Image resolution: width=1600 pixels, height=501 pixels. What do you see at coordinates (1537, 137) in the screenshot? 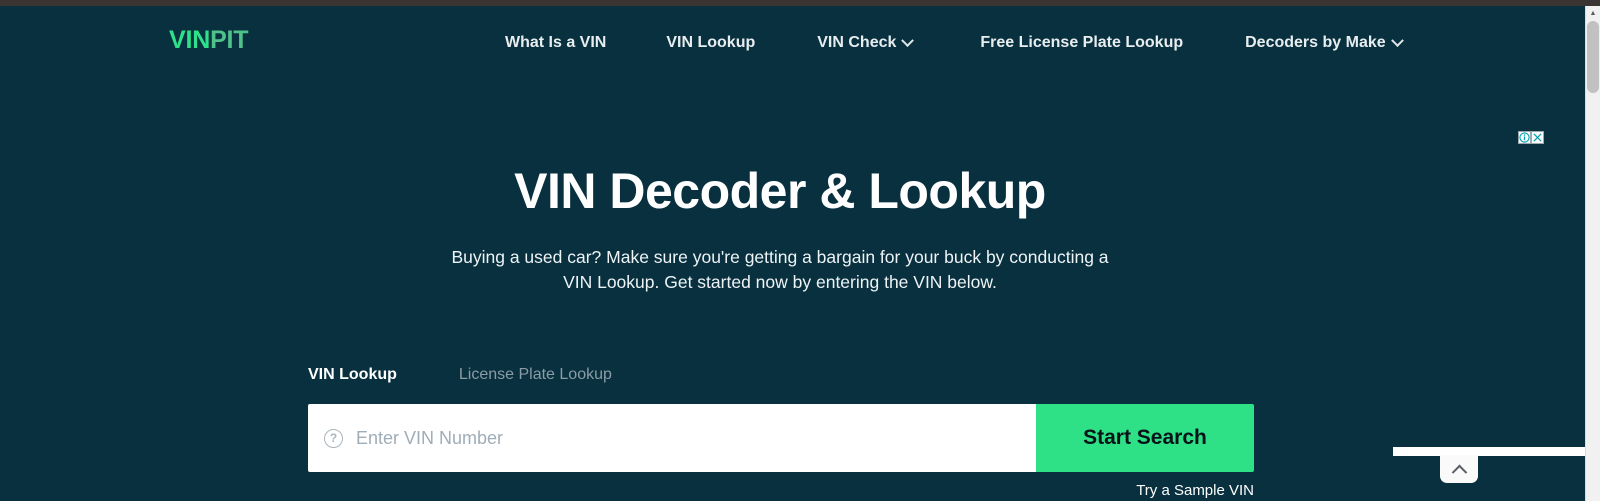
I see `close-x-icon` at bounding box center [1537, 137].